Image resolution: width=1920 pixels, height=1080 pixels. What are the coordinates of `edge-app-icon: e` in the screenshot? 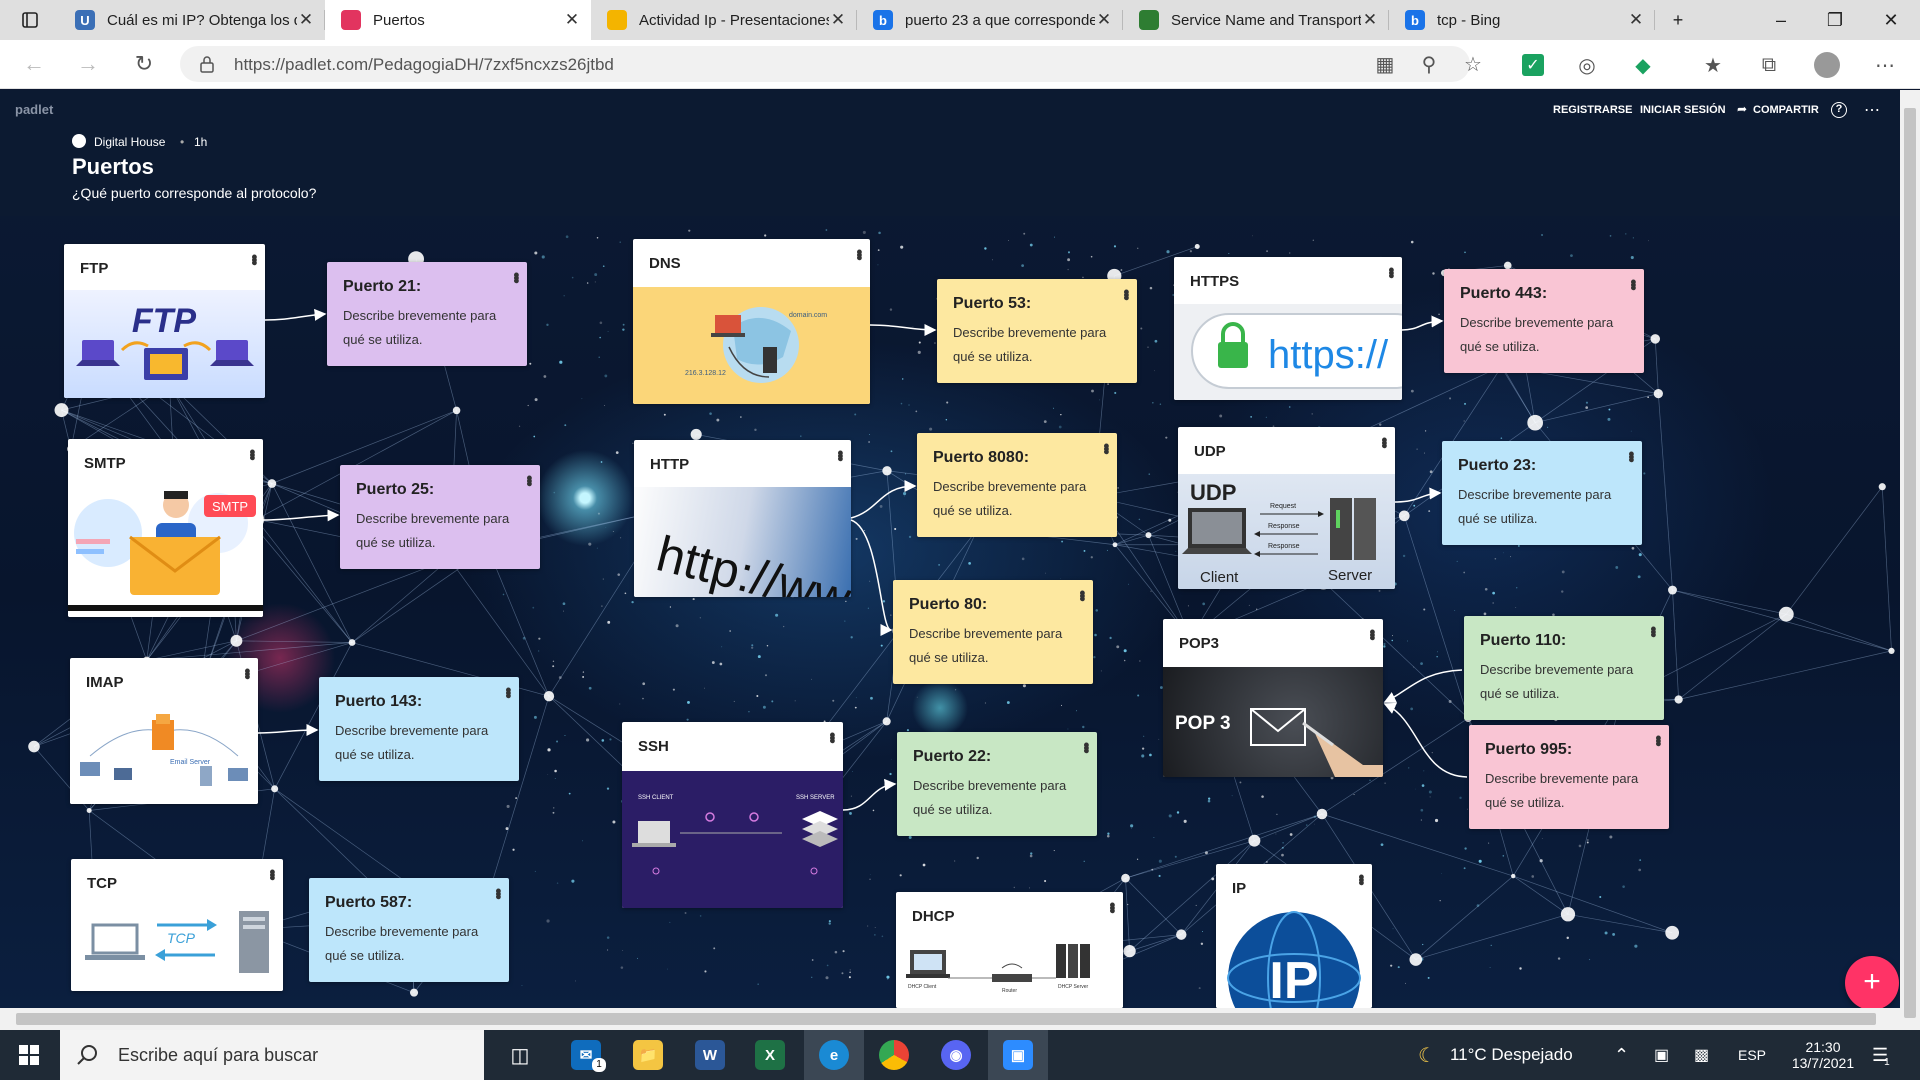 It's located at (834, 1055).